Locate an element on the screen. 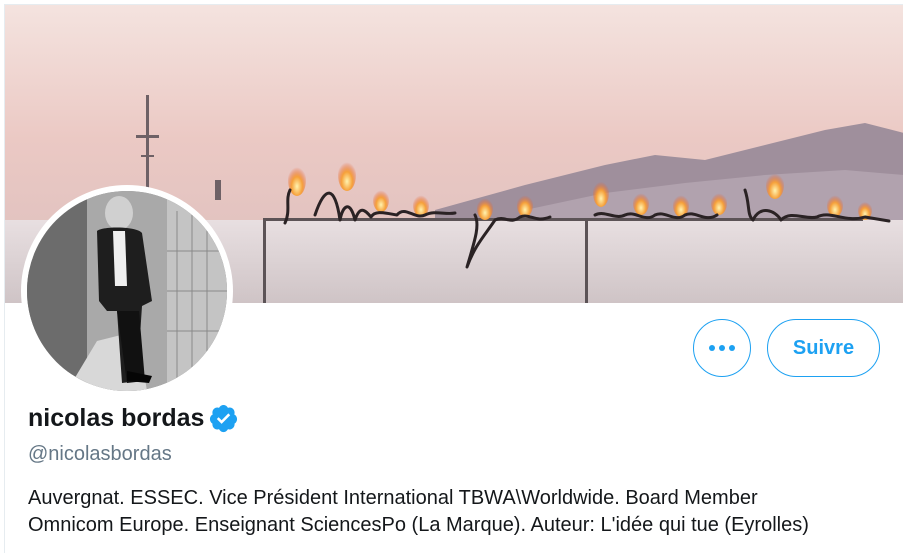 This screenshot has width=903, height=553. verified-badge-icon is located at coordinates (223, 418).